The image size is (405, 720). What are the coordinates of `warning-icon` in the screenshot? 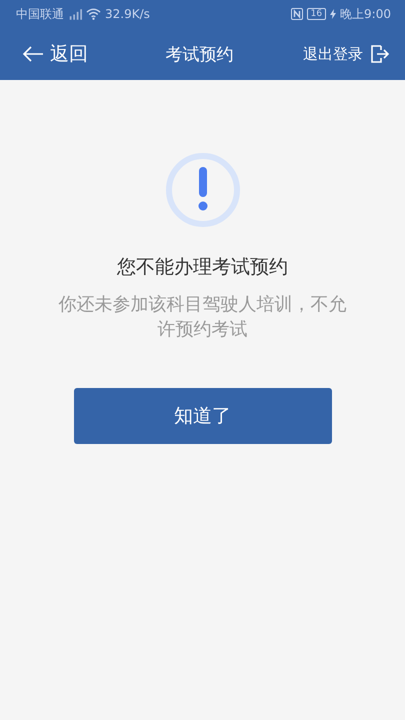 It's located at (202, 190).